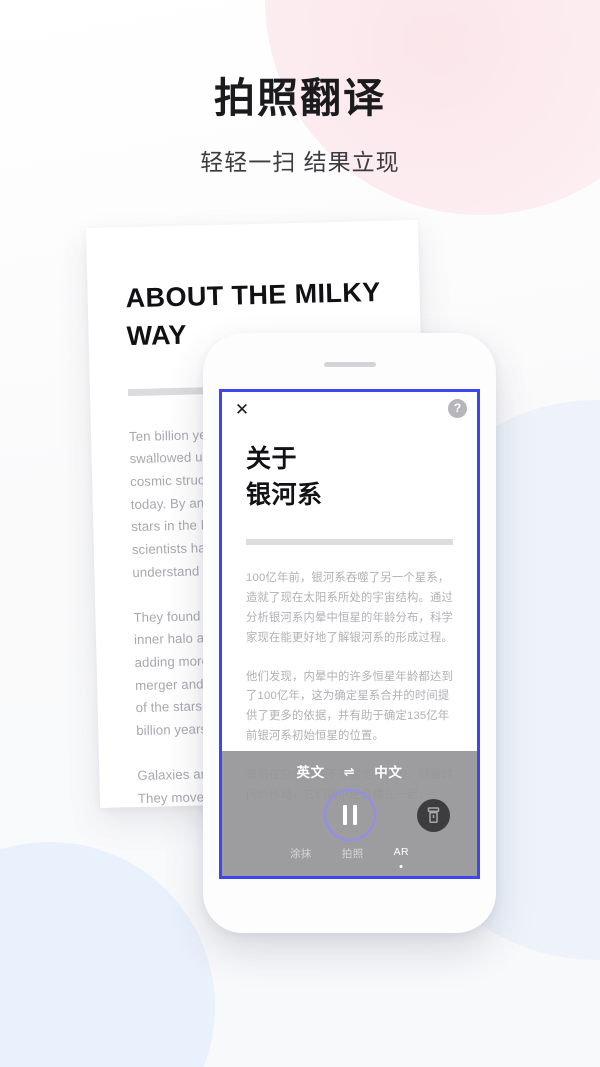  I want to click on shutter-pause-button, so click(349, 815).